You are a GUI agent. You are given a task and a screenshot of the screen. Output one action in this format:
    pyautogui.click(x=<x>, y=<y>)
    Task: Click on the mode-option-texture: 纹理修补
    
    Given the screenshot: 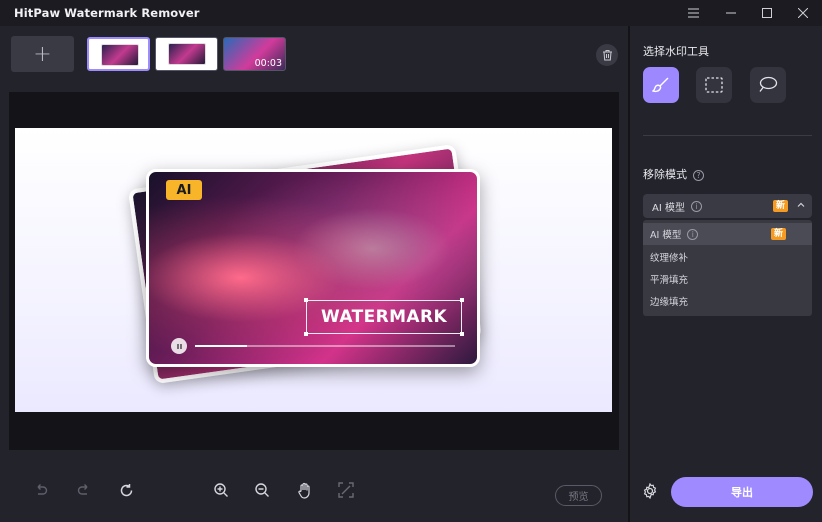 What is the action you would take?
    pyautogui.click(x=727, y=257)
    